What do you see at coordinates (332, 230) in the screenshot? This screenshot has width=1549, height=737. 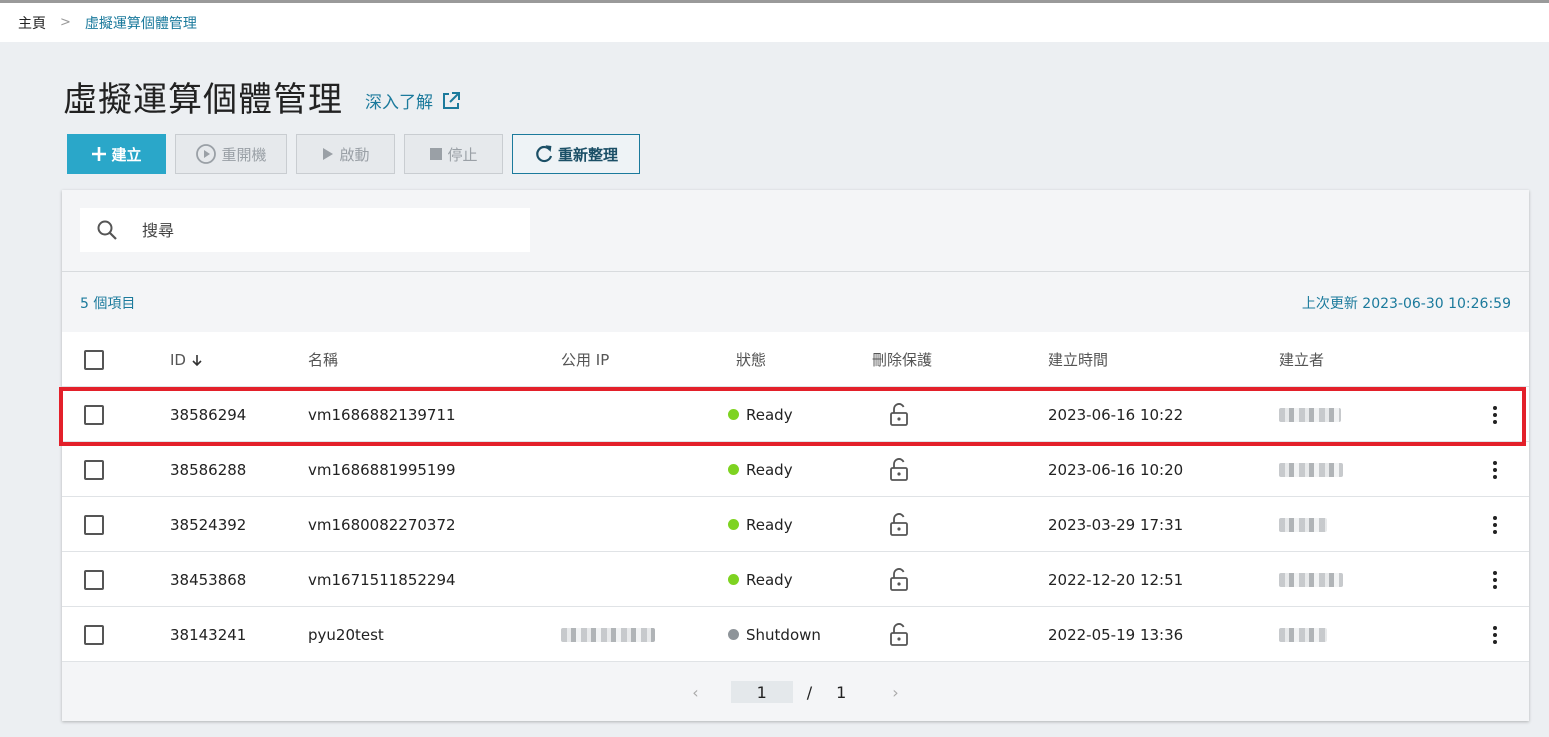 I see `search-input` at bounding box center [332, 230].